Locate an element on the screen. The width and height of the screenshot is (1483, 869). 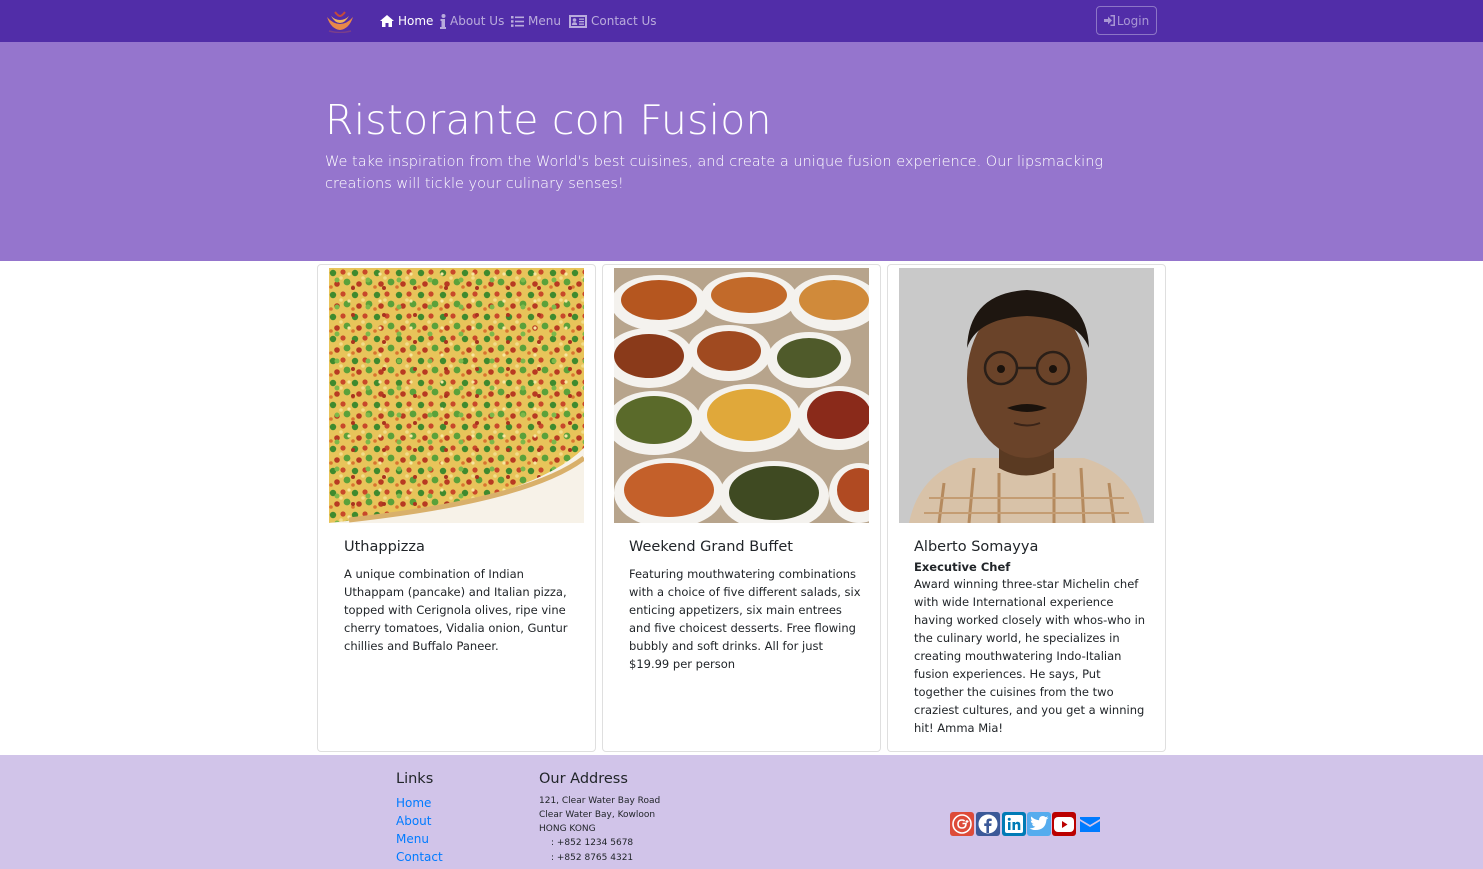
home-icon is located at coordinates (387, 21).